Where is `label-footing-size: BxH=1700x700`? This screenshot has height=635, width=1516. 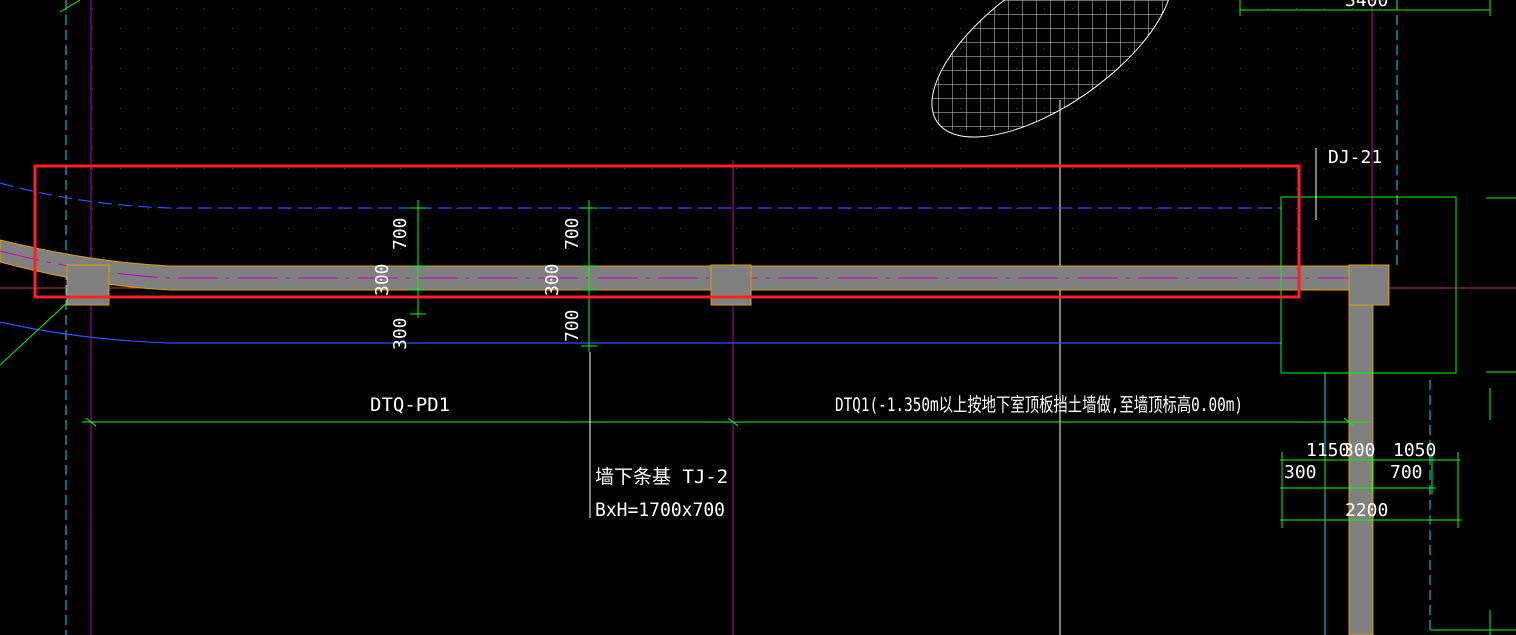
label-footing-size: BxH=1700x700 is located at coordinates (660, 510).